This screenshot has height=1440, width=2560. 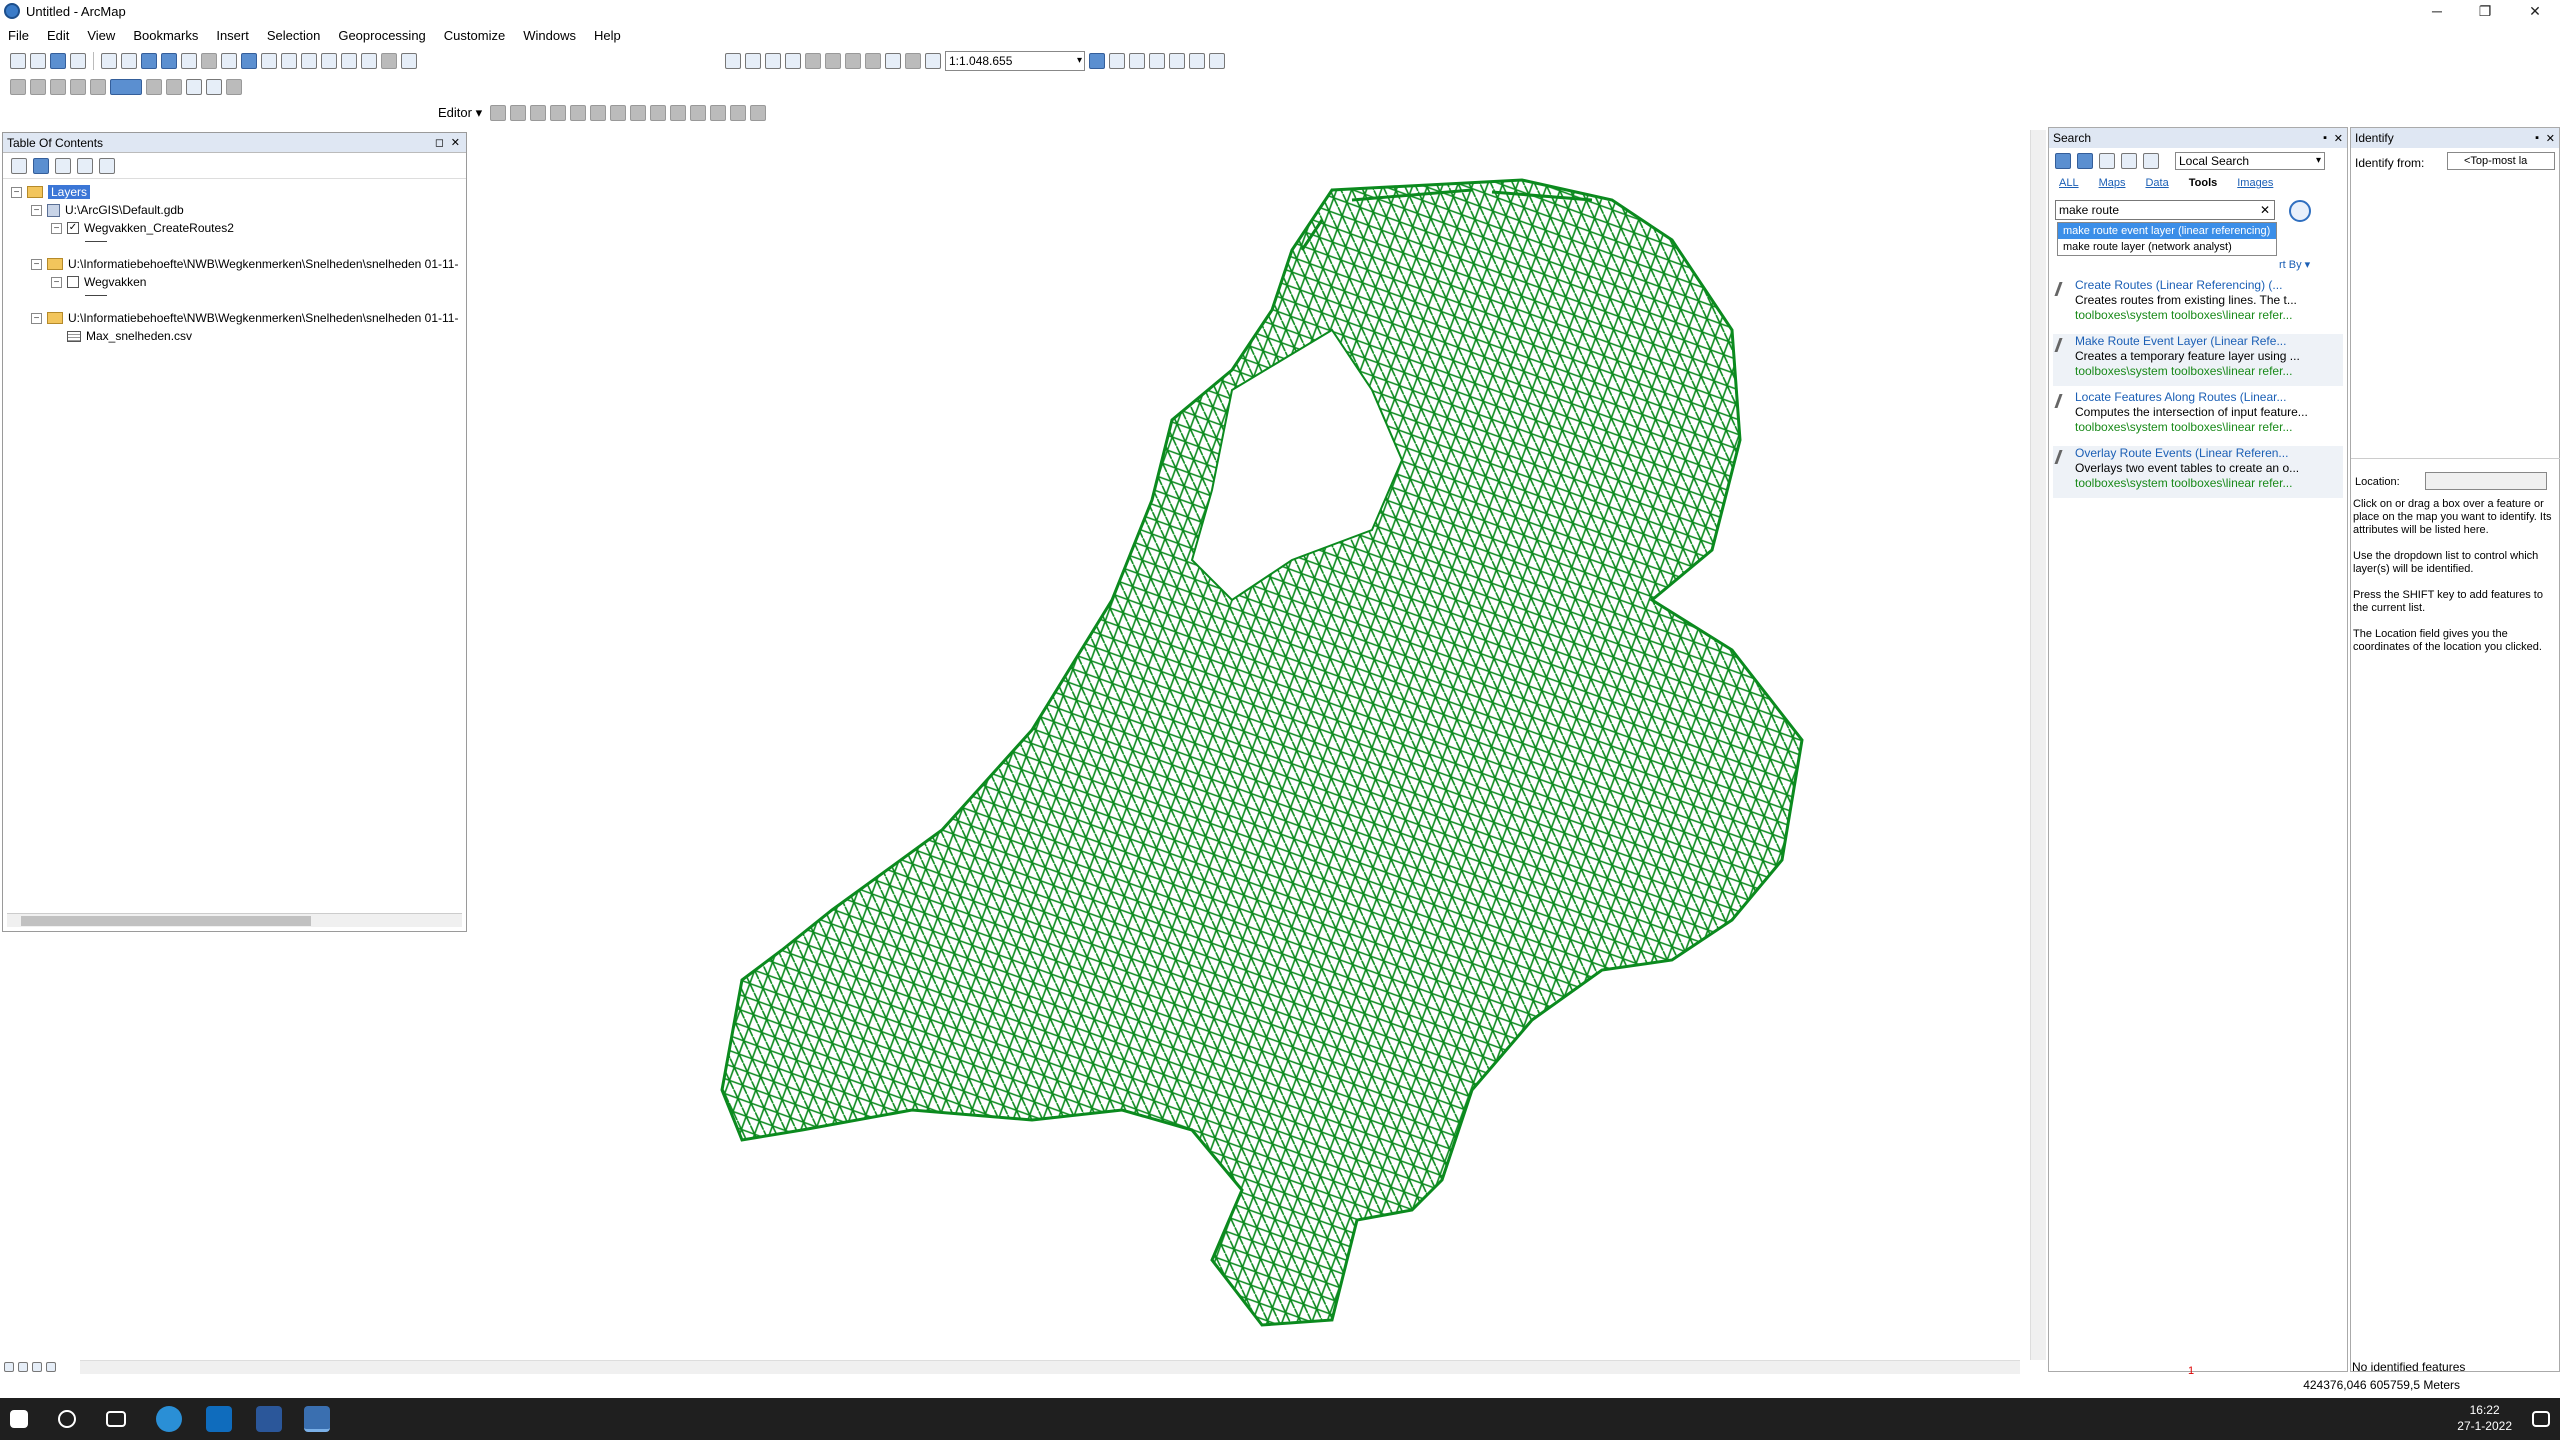 What do you see at coordinates (129, 61) in the screenshot?
I see `fixed-zoom-out-icon` at bounding box center [129, 61].